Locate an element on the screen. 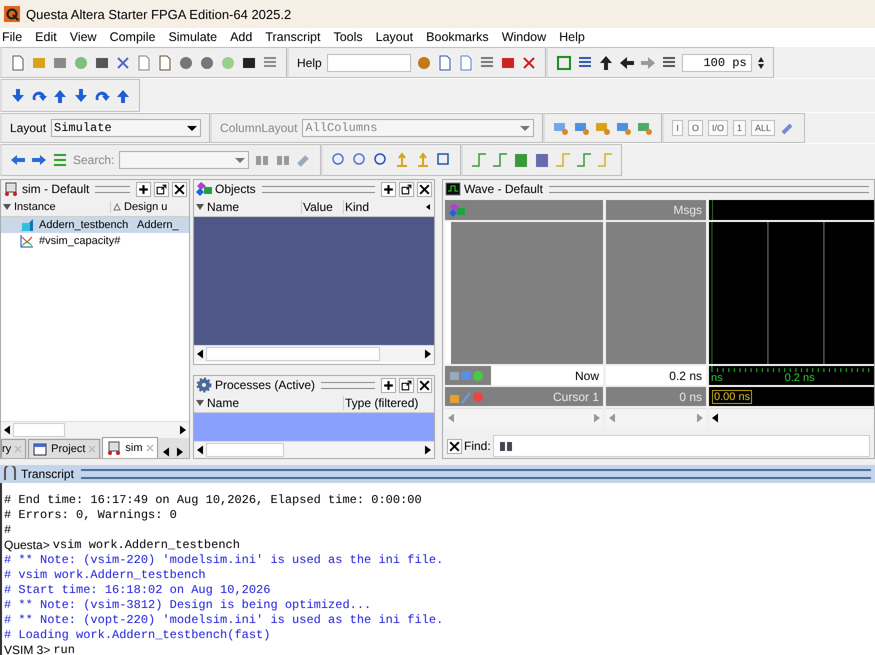 The width and height of the screenshot is (875, 655). filter-button: 1 is located at coordinates (739, 128).